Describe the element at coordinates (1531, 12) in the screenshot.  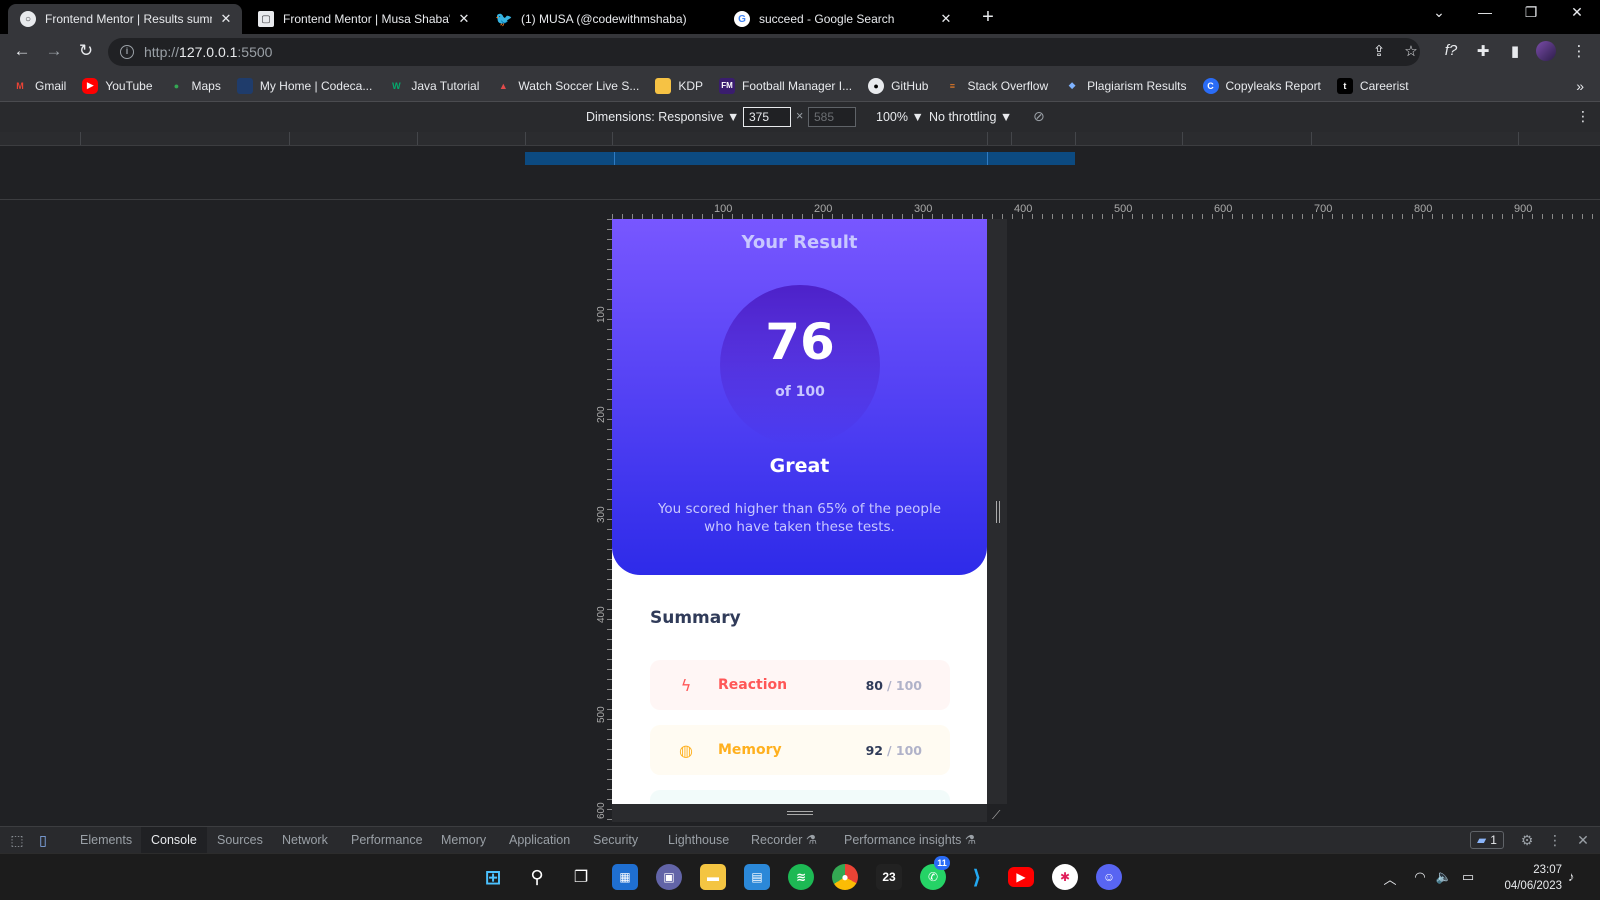
I see `restore-icon: ❐` at that location.